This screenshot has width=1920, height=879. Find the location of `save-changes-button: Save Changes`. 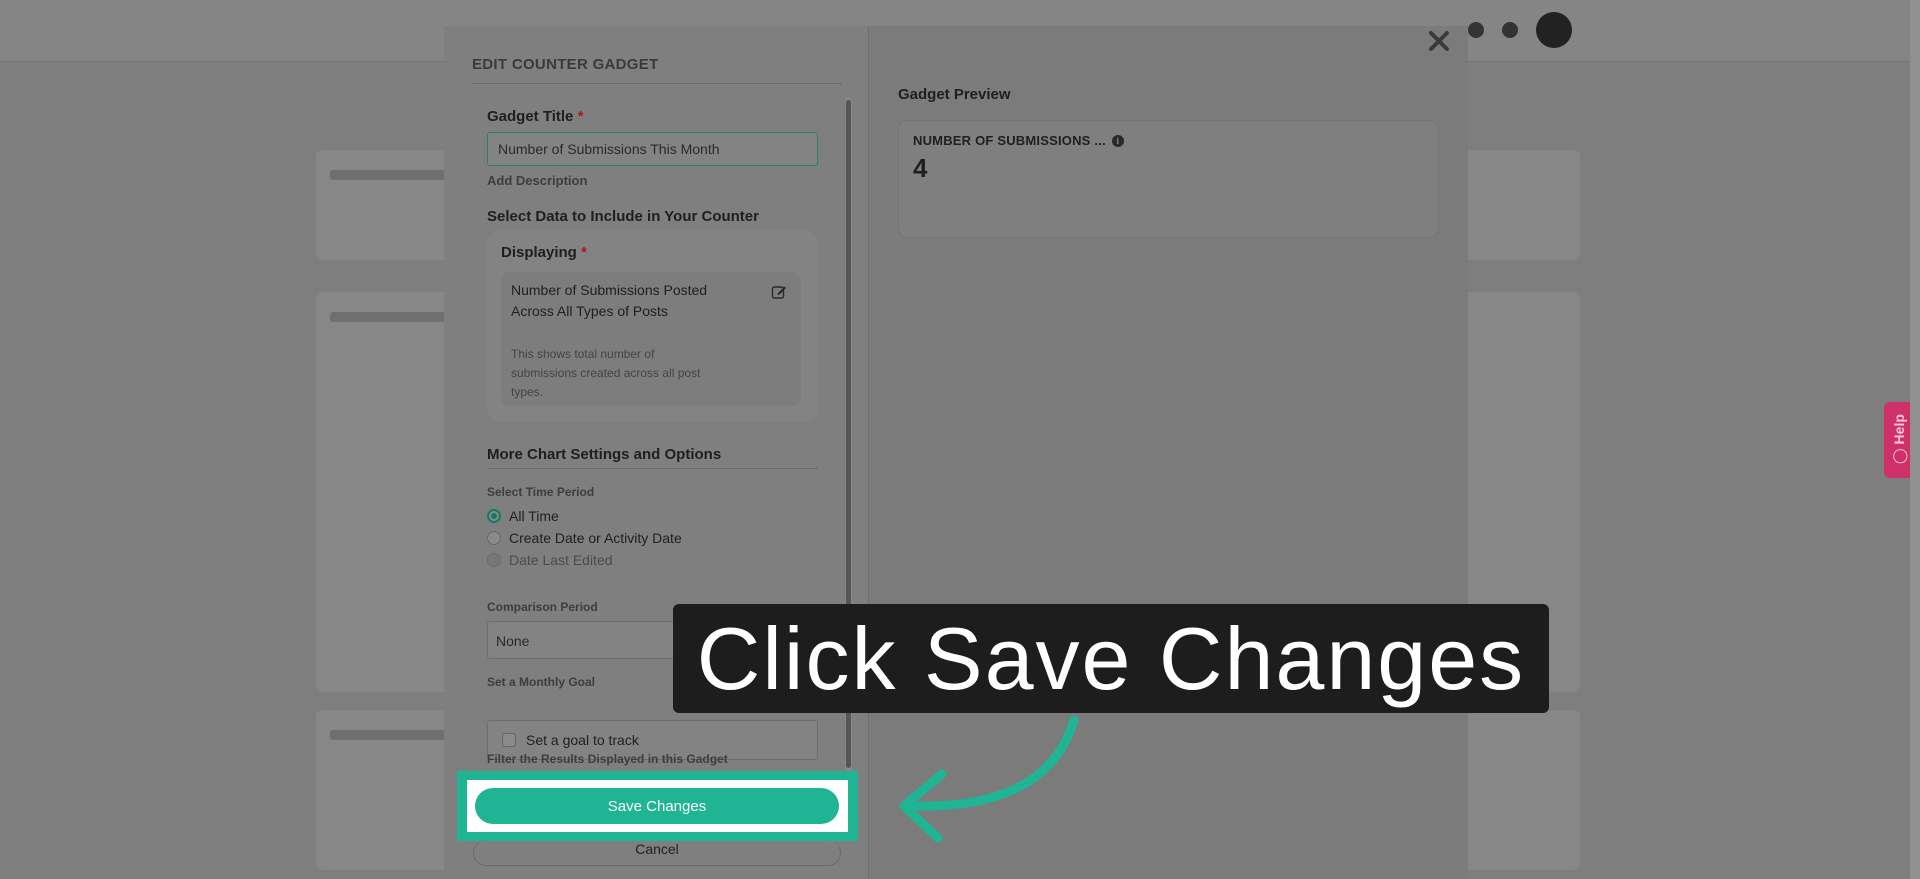

save-changes-button: Save Changes is located at coordinates (657, 806).